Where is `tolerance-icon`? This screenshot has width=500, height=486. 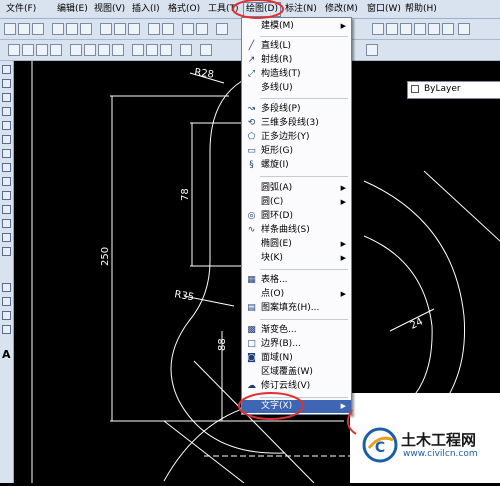
tolerance-icon is located at coordinates (186, 50).